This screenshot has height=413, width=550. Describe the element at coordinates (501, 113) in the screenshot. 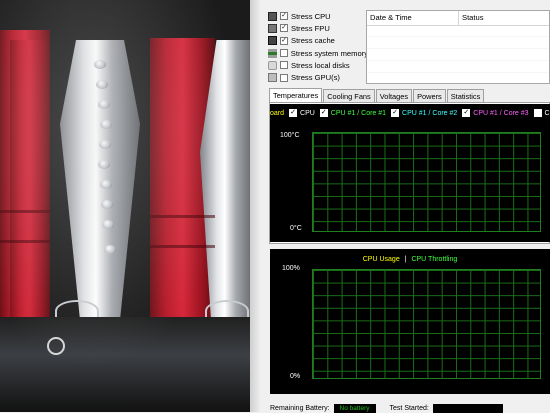

I see `legend-label: CPU #1 / Core #3` at that location.